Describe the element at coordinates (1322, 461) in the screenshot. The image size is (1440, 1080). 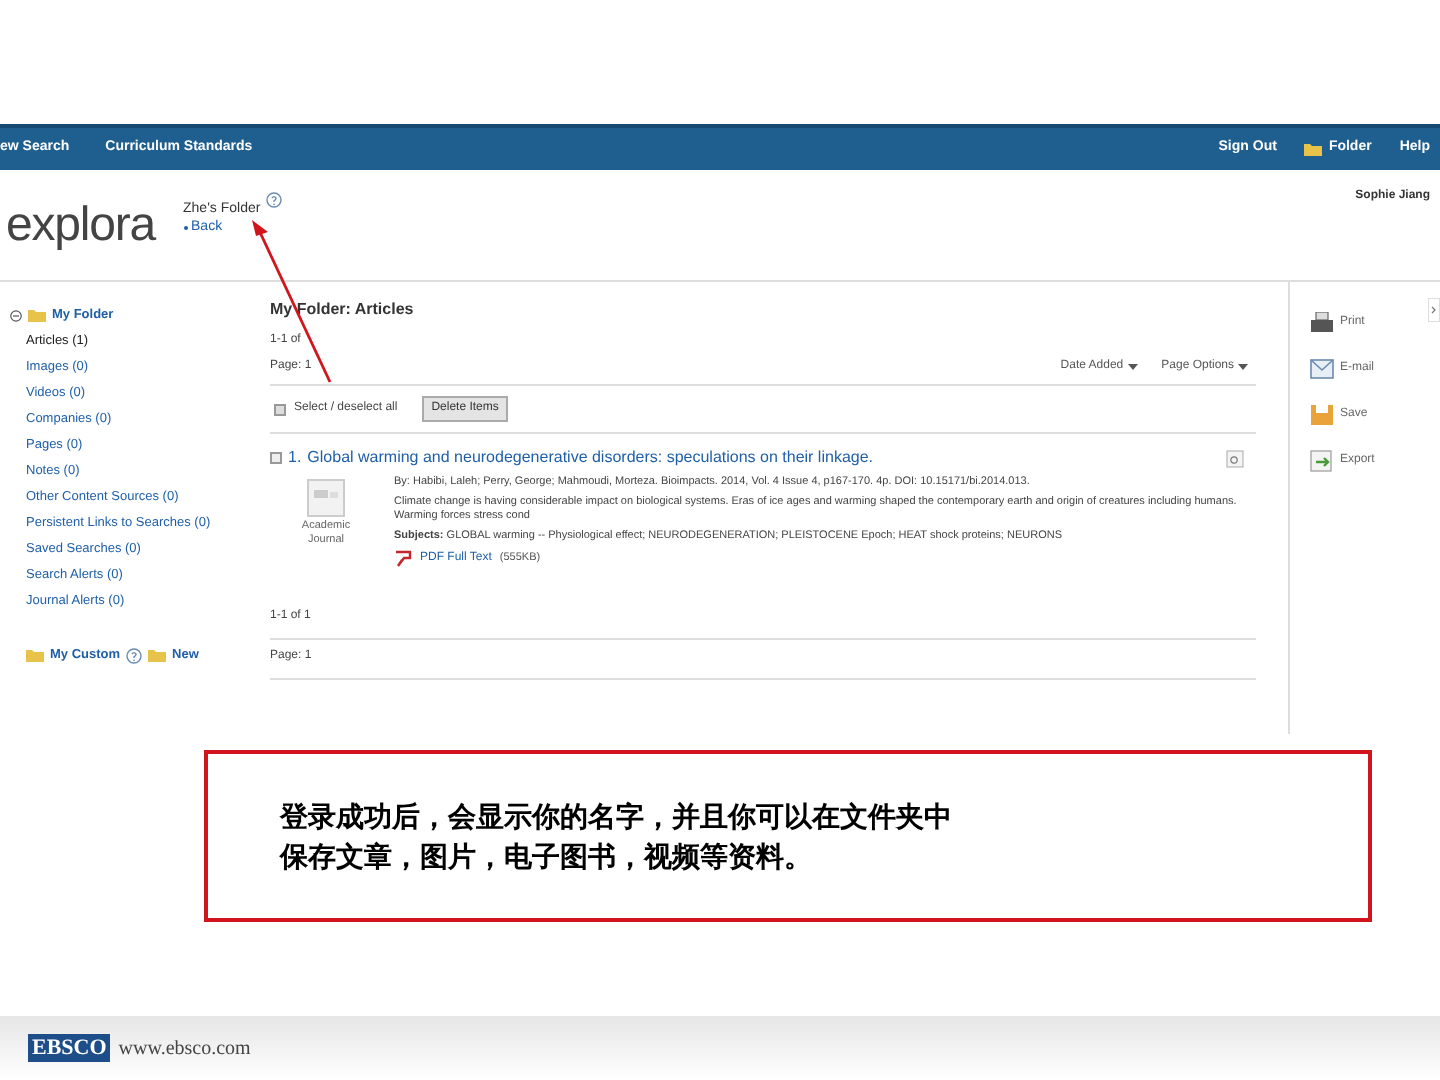
I see `export-document-icon` at that location.